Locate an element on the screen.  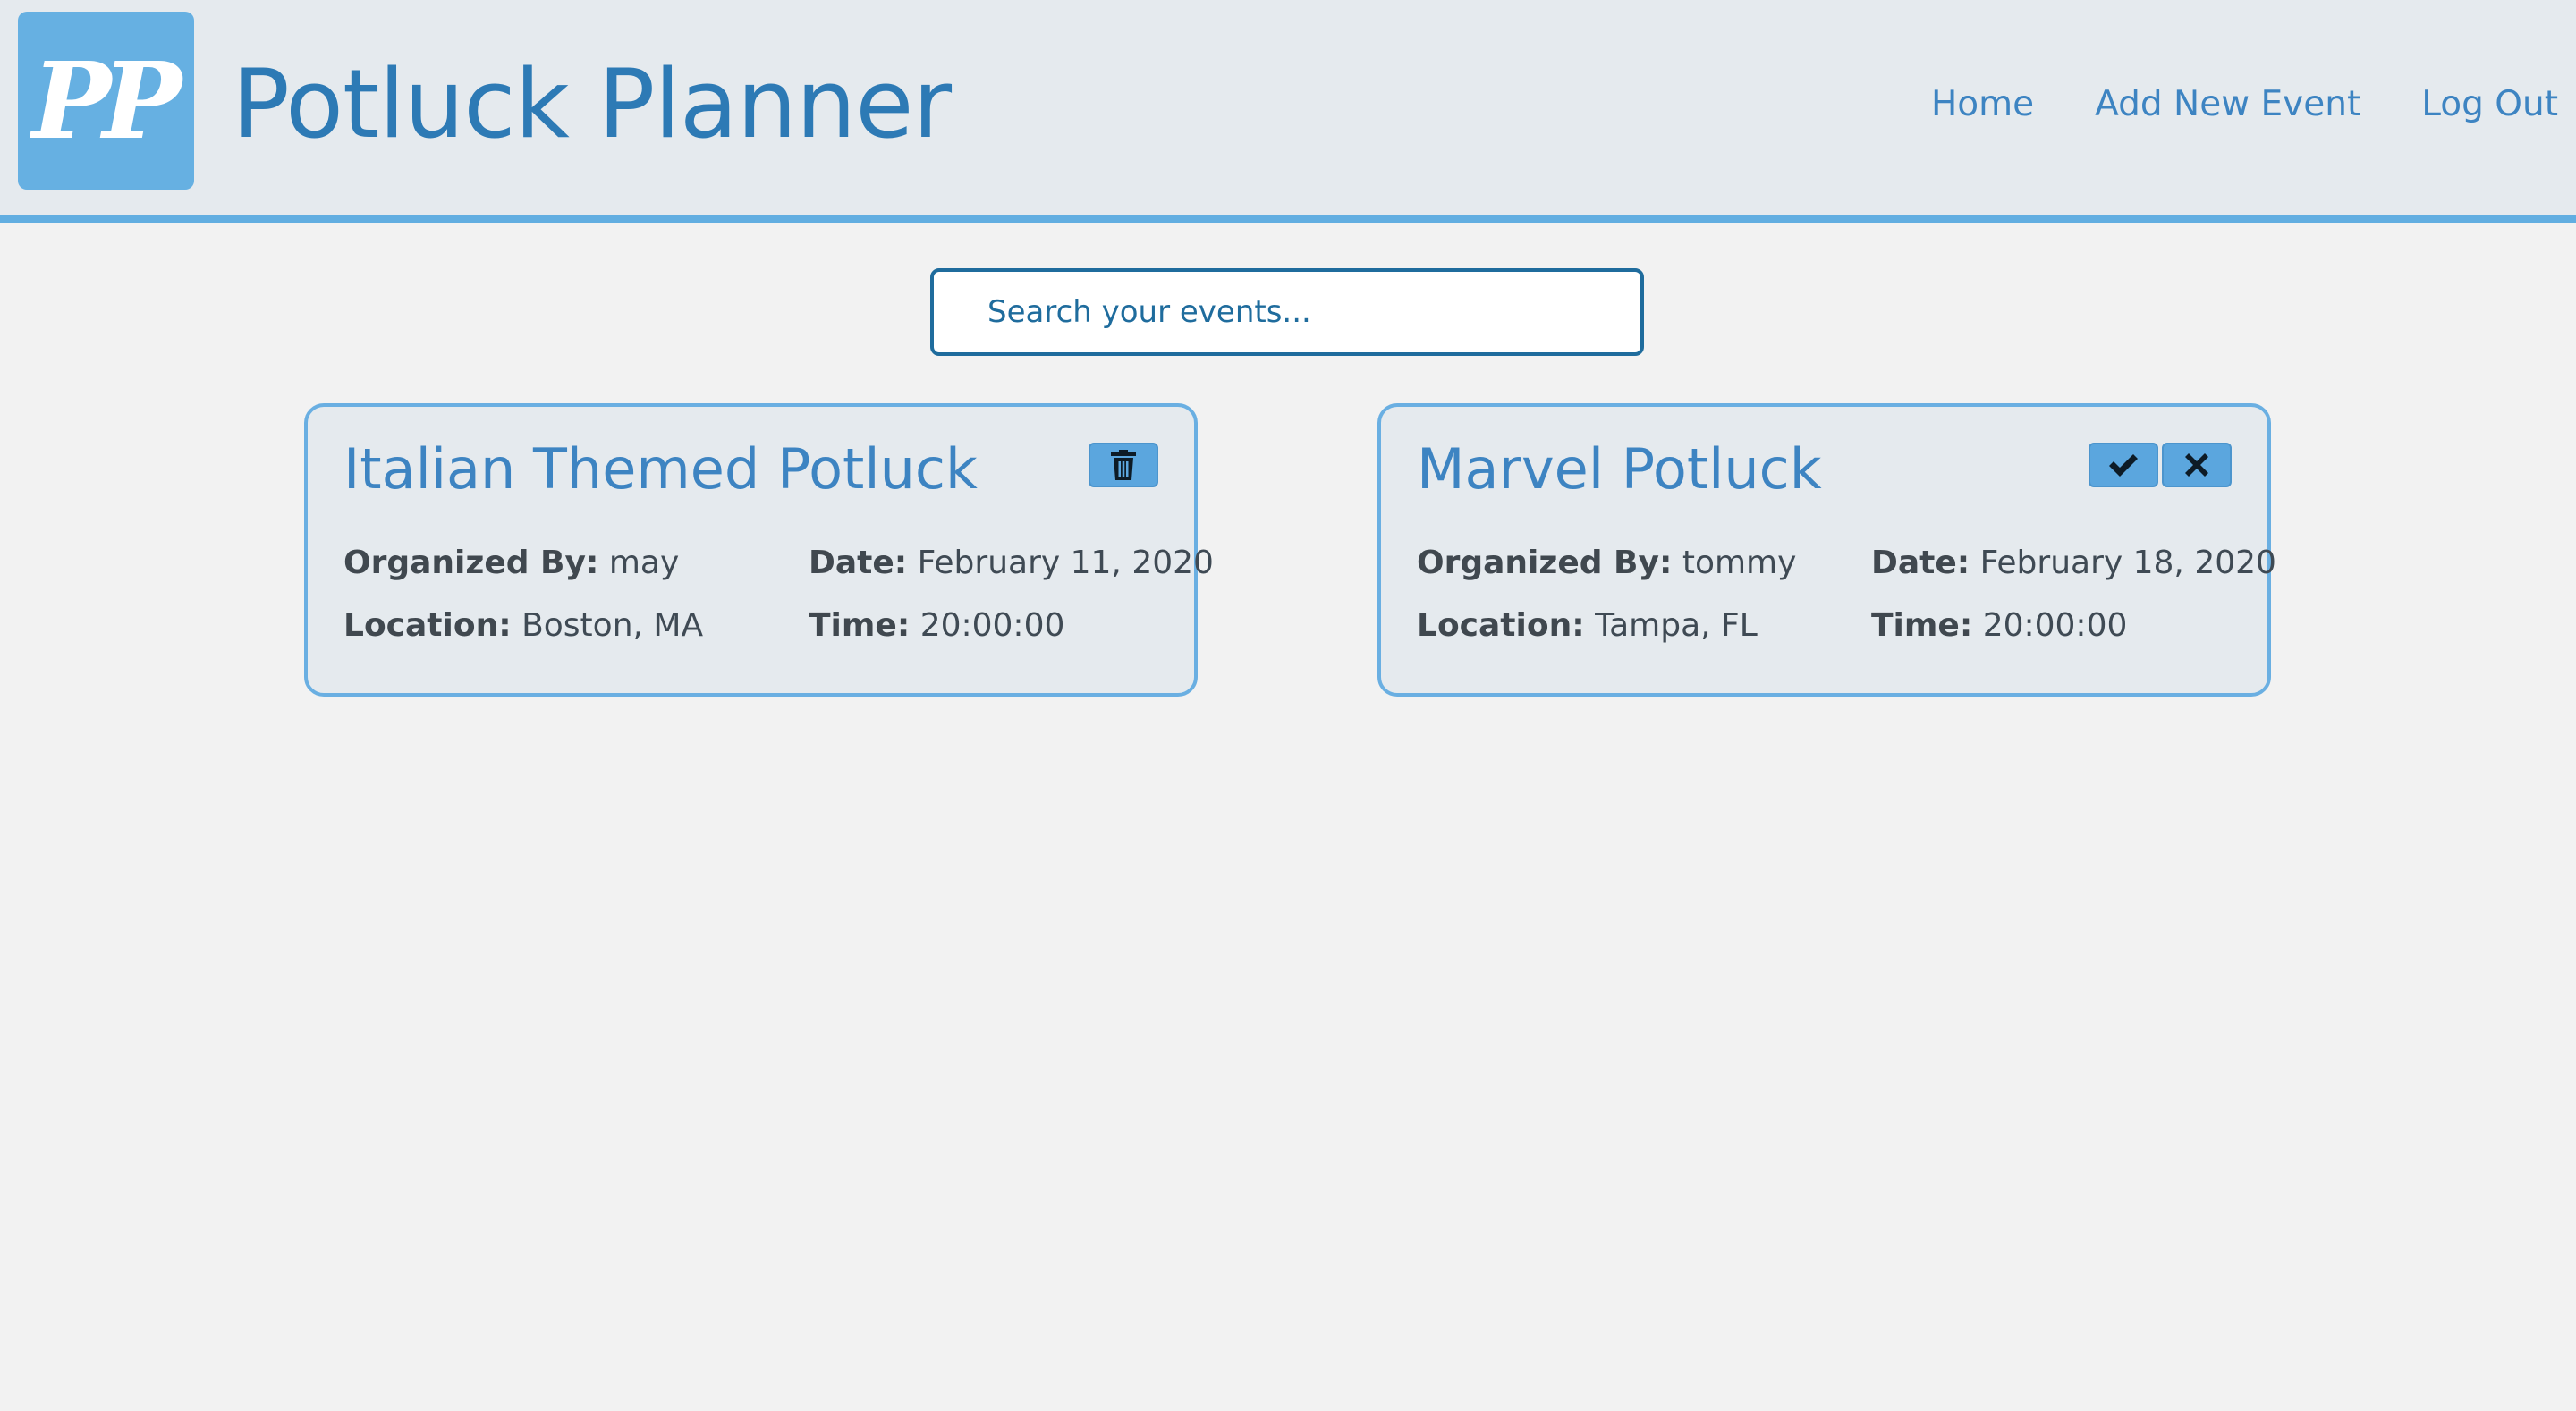
date-value: February 18, 2020 is located at coordinates (2127, 563).